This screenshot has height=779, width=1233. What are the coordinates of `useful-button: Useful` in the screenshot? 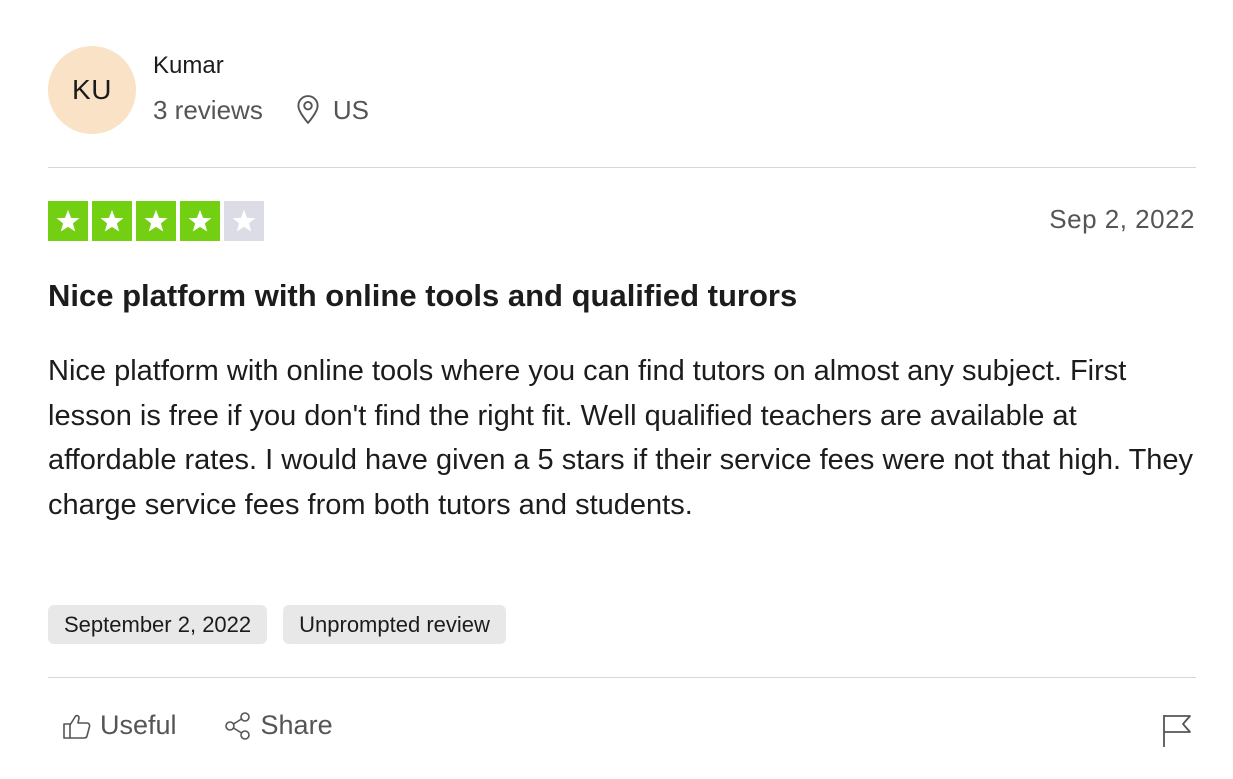 It's located at (119, 725).